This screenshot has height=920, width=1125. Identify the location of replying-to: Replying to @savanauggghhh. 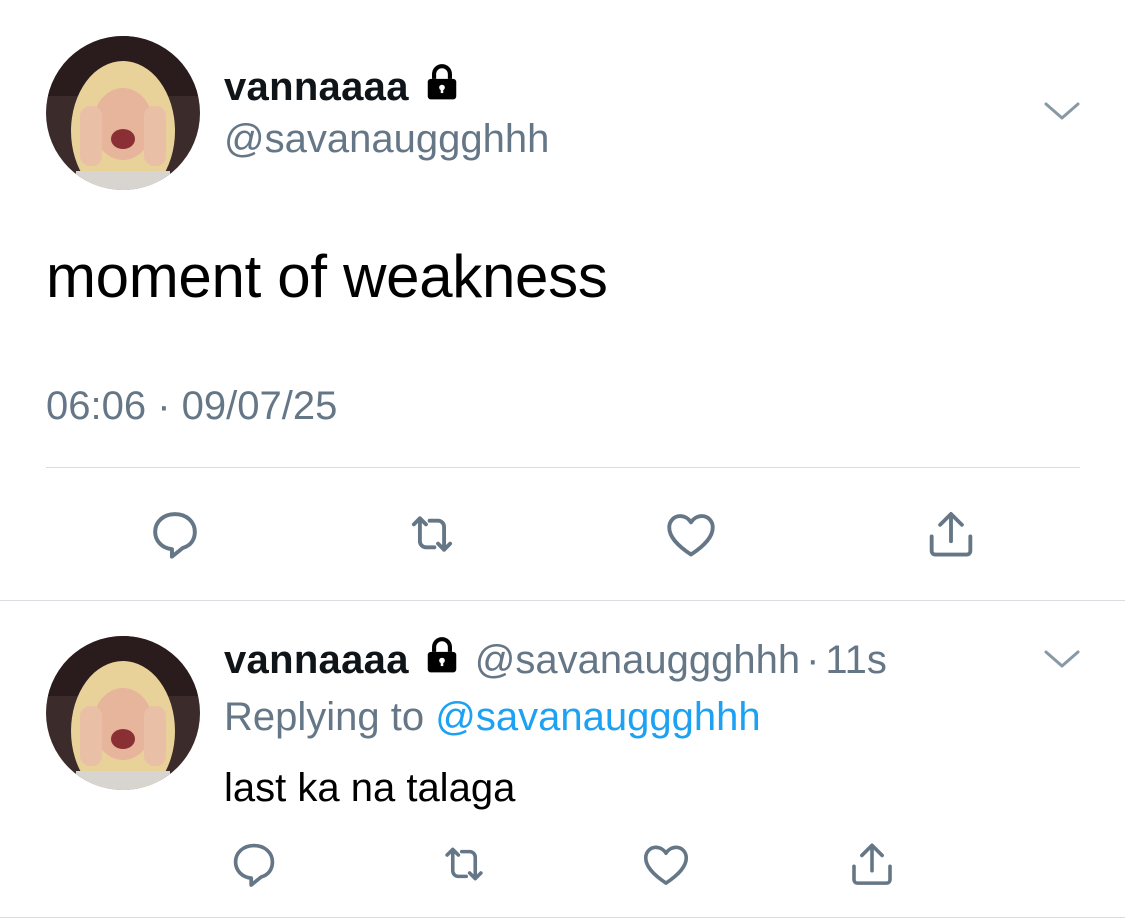
(492, 717).